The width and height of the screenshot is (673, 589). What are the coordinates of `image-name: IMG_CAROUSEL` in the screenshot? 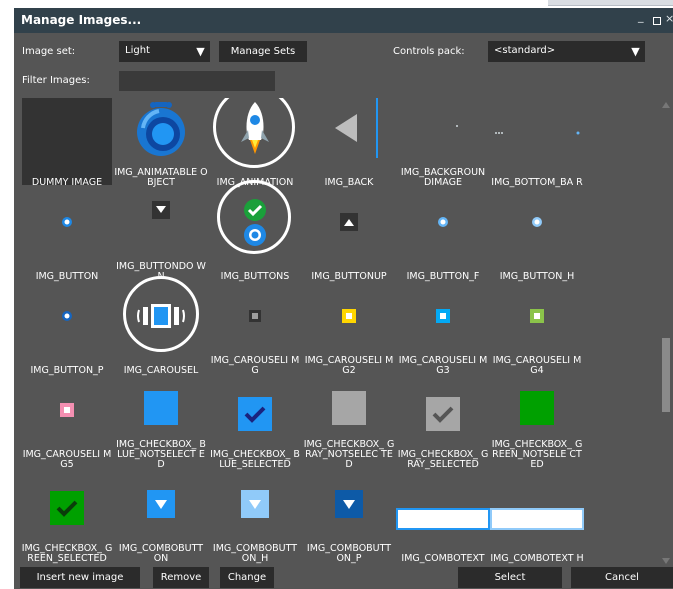 It's located at (161, 370).